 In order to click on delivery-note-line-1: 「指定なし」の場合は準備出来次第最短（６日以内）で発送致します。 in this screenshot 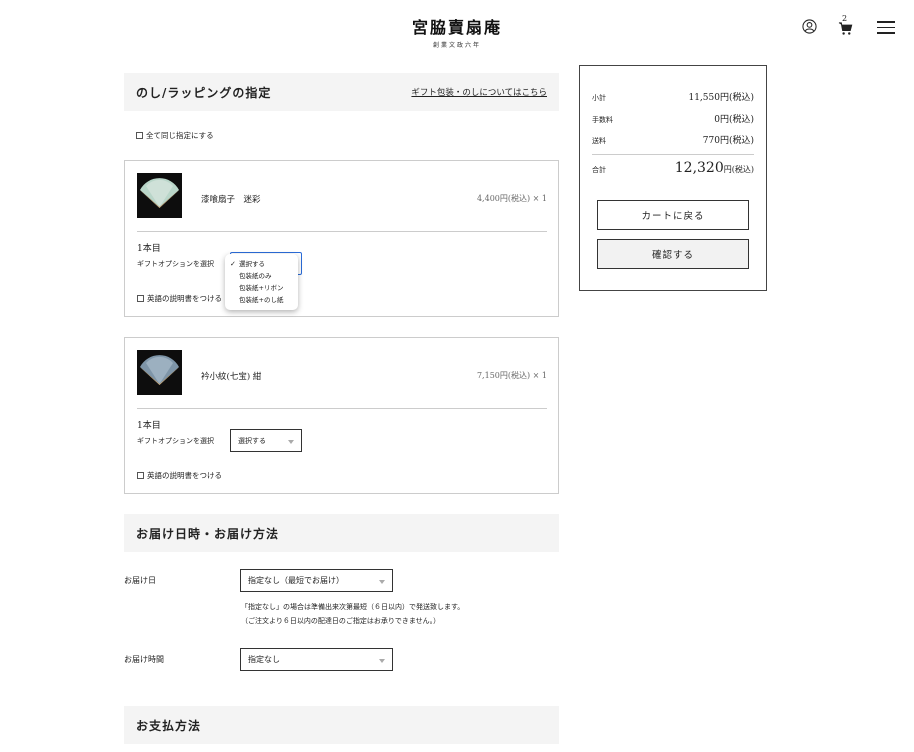, I will do `click(353, 607)`.